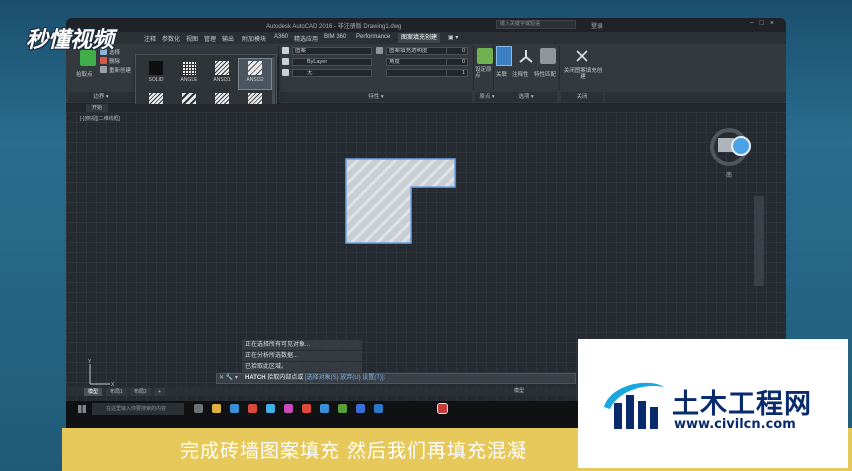 The height and width of the screenshot is (471, 852). I want to click on associative-toggle: 关联, so click(501, 74).